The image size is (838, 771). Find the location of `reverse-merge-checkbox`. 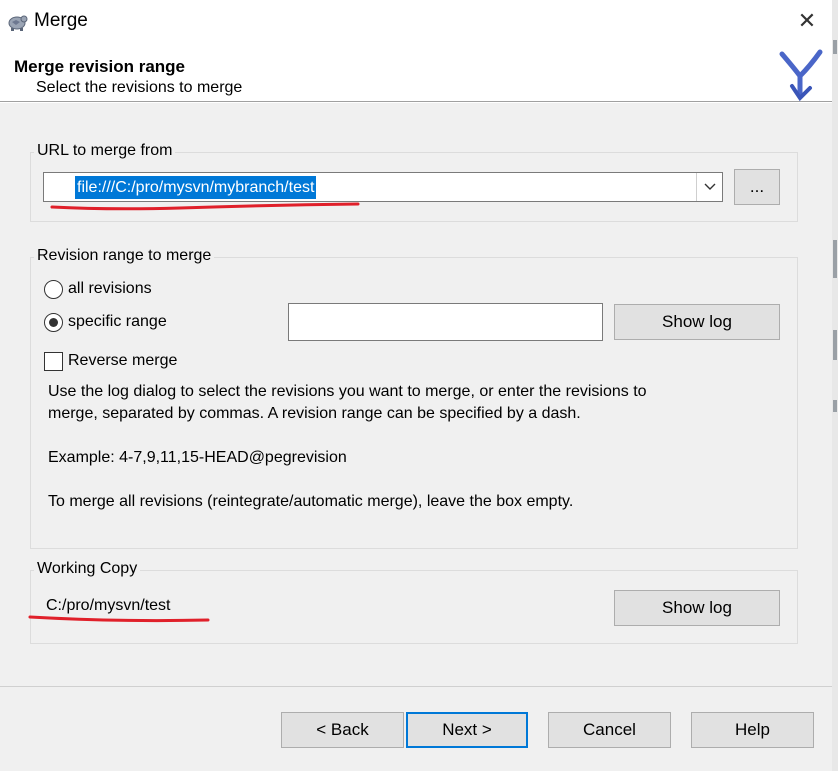

reverse-merge-checkbox is located at coordinates (53, 361).